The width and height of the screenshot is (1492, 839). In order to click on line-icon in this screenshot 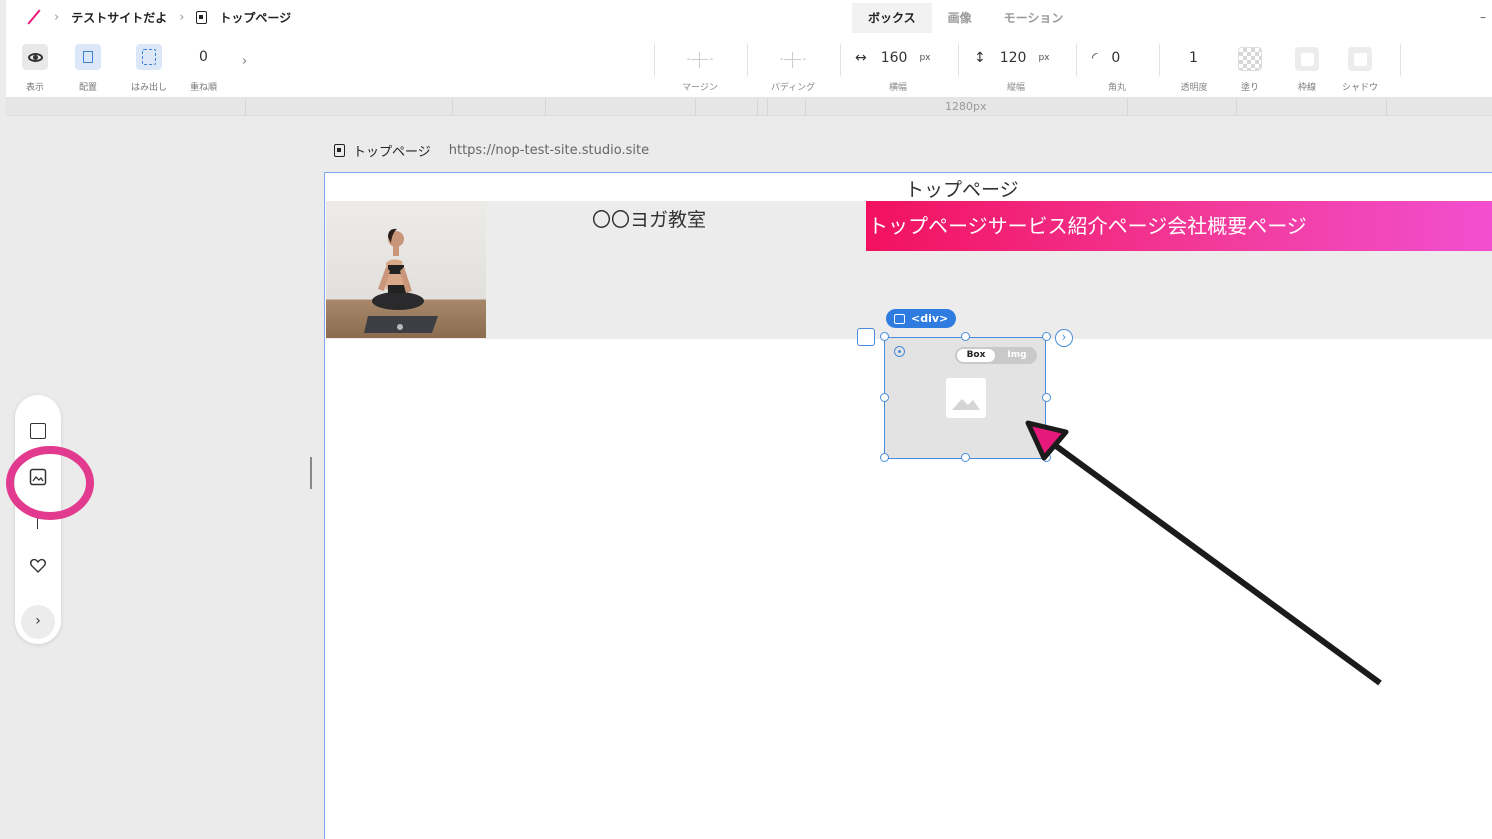, I will do `click(37, 523)`.